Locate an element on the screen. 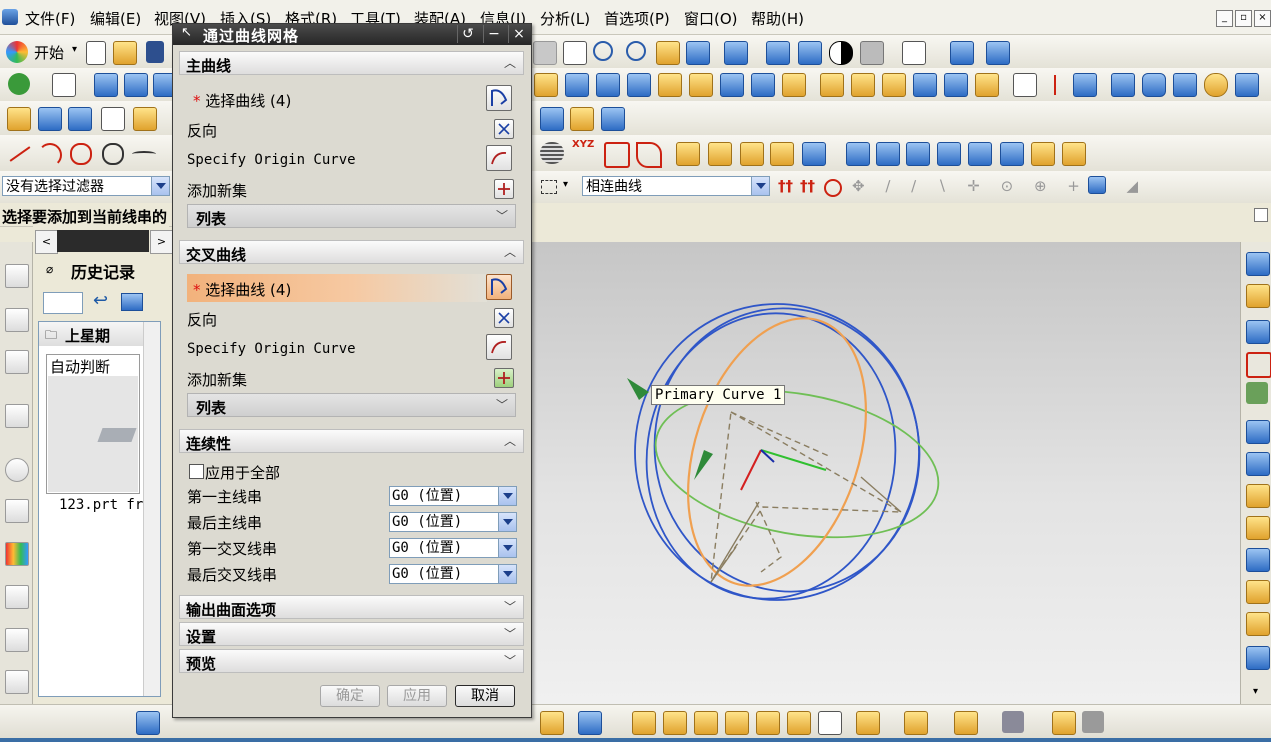 The width and height of the screenshot is (1271, 742). follow-fillet-icon: †† is located at coordinates (807, 186).